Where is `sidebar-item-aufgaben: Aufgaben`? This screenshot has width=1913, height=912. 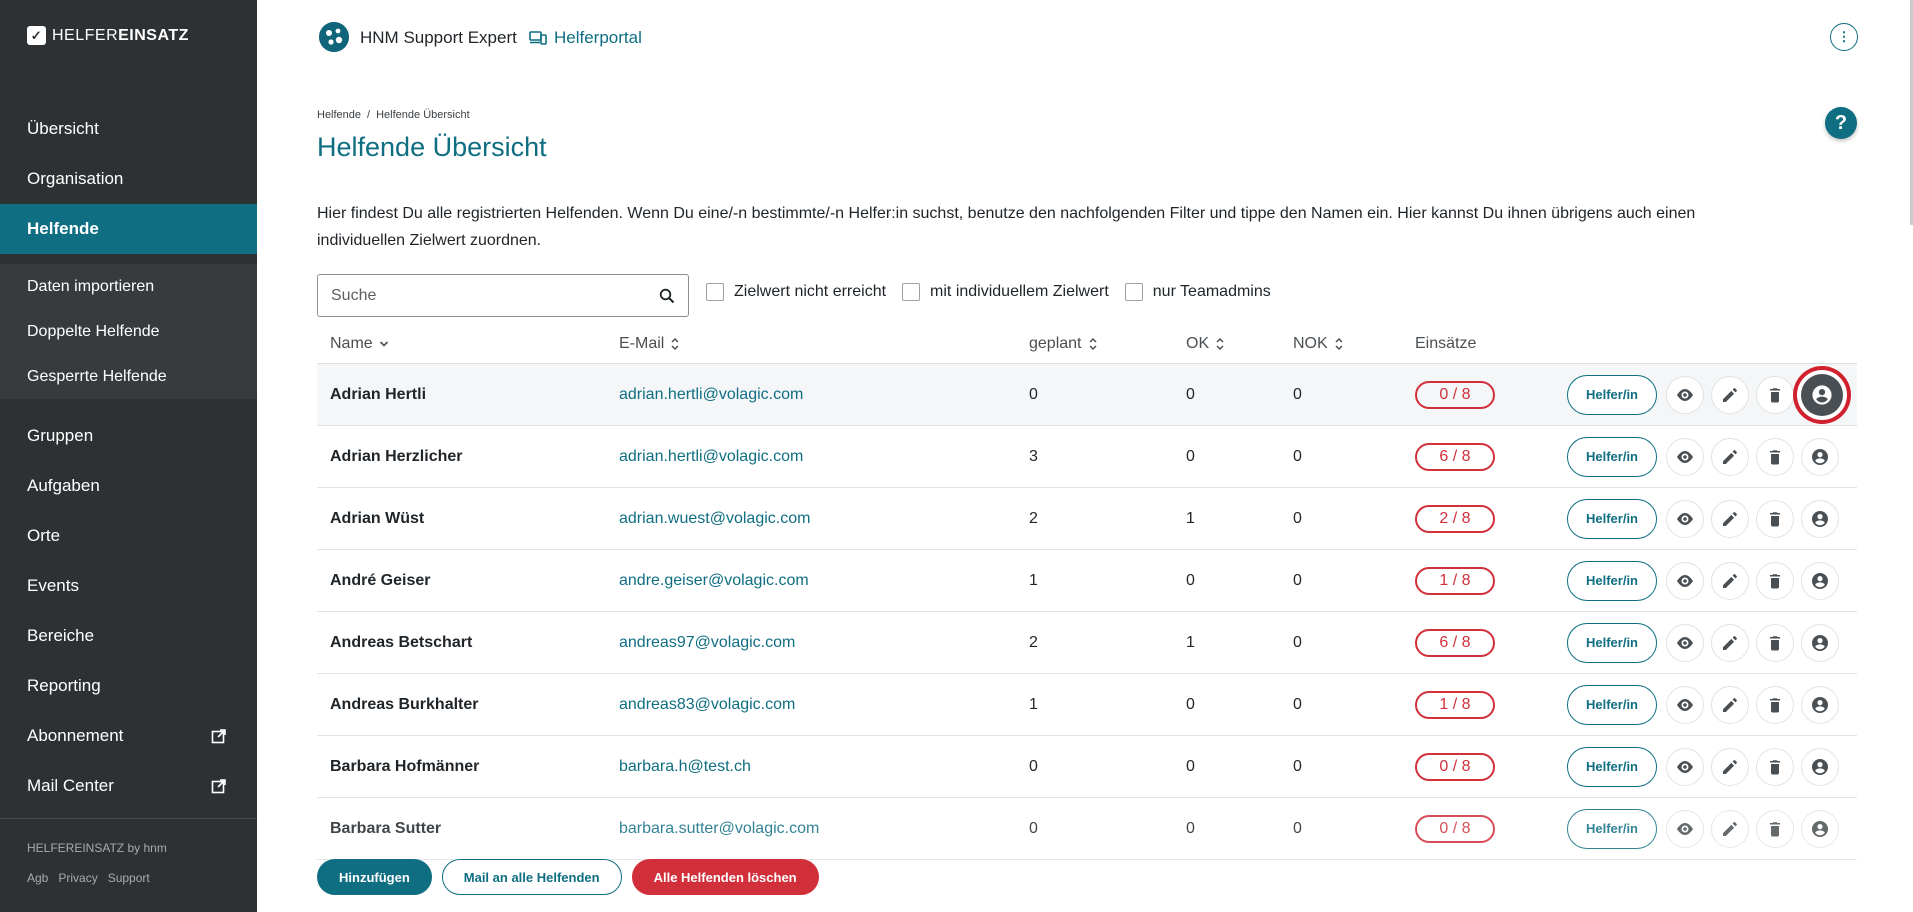
sidebar-item-aufgaben: Aufgaben is located at coordinates (128, 486).